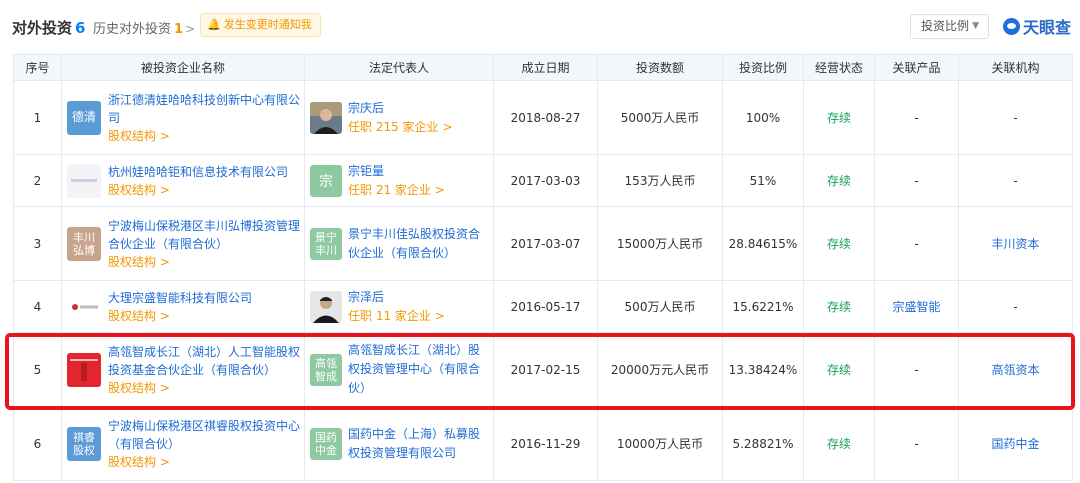 Image resolution: width=1080 pixels, height=483 pixels. I want to click on investment-amount: 500万人民币, so click(660, 306).